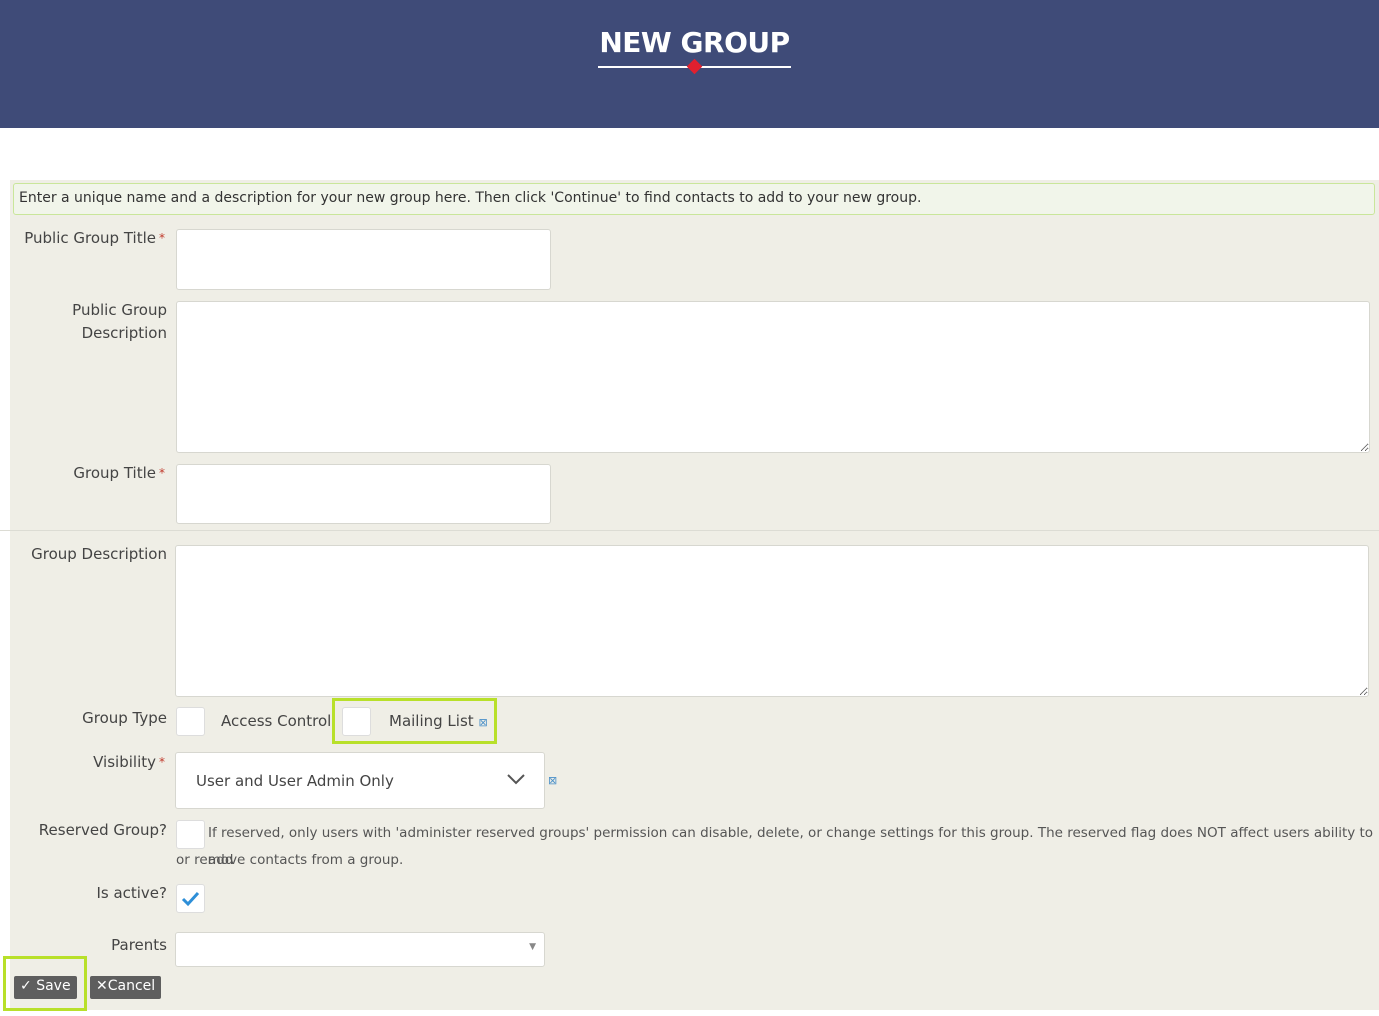  I want to click on access-control-label: Access Control, so click(276, 721).